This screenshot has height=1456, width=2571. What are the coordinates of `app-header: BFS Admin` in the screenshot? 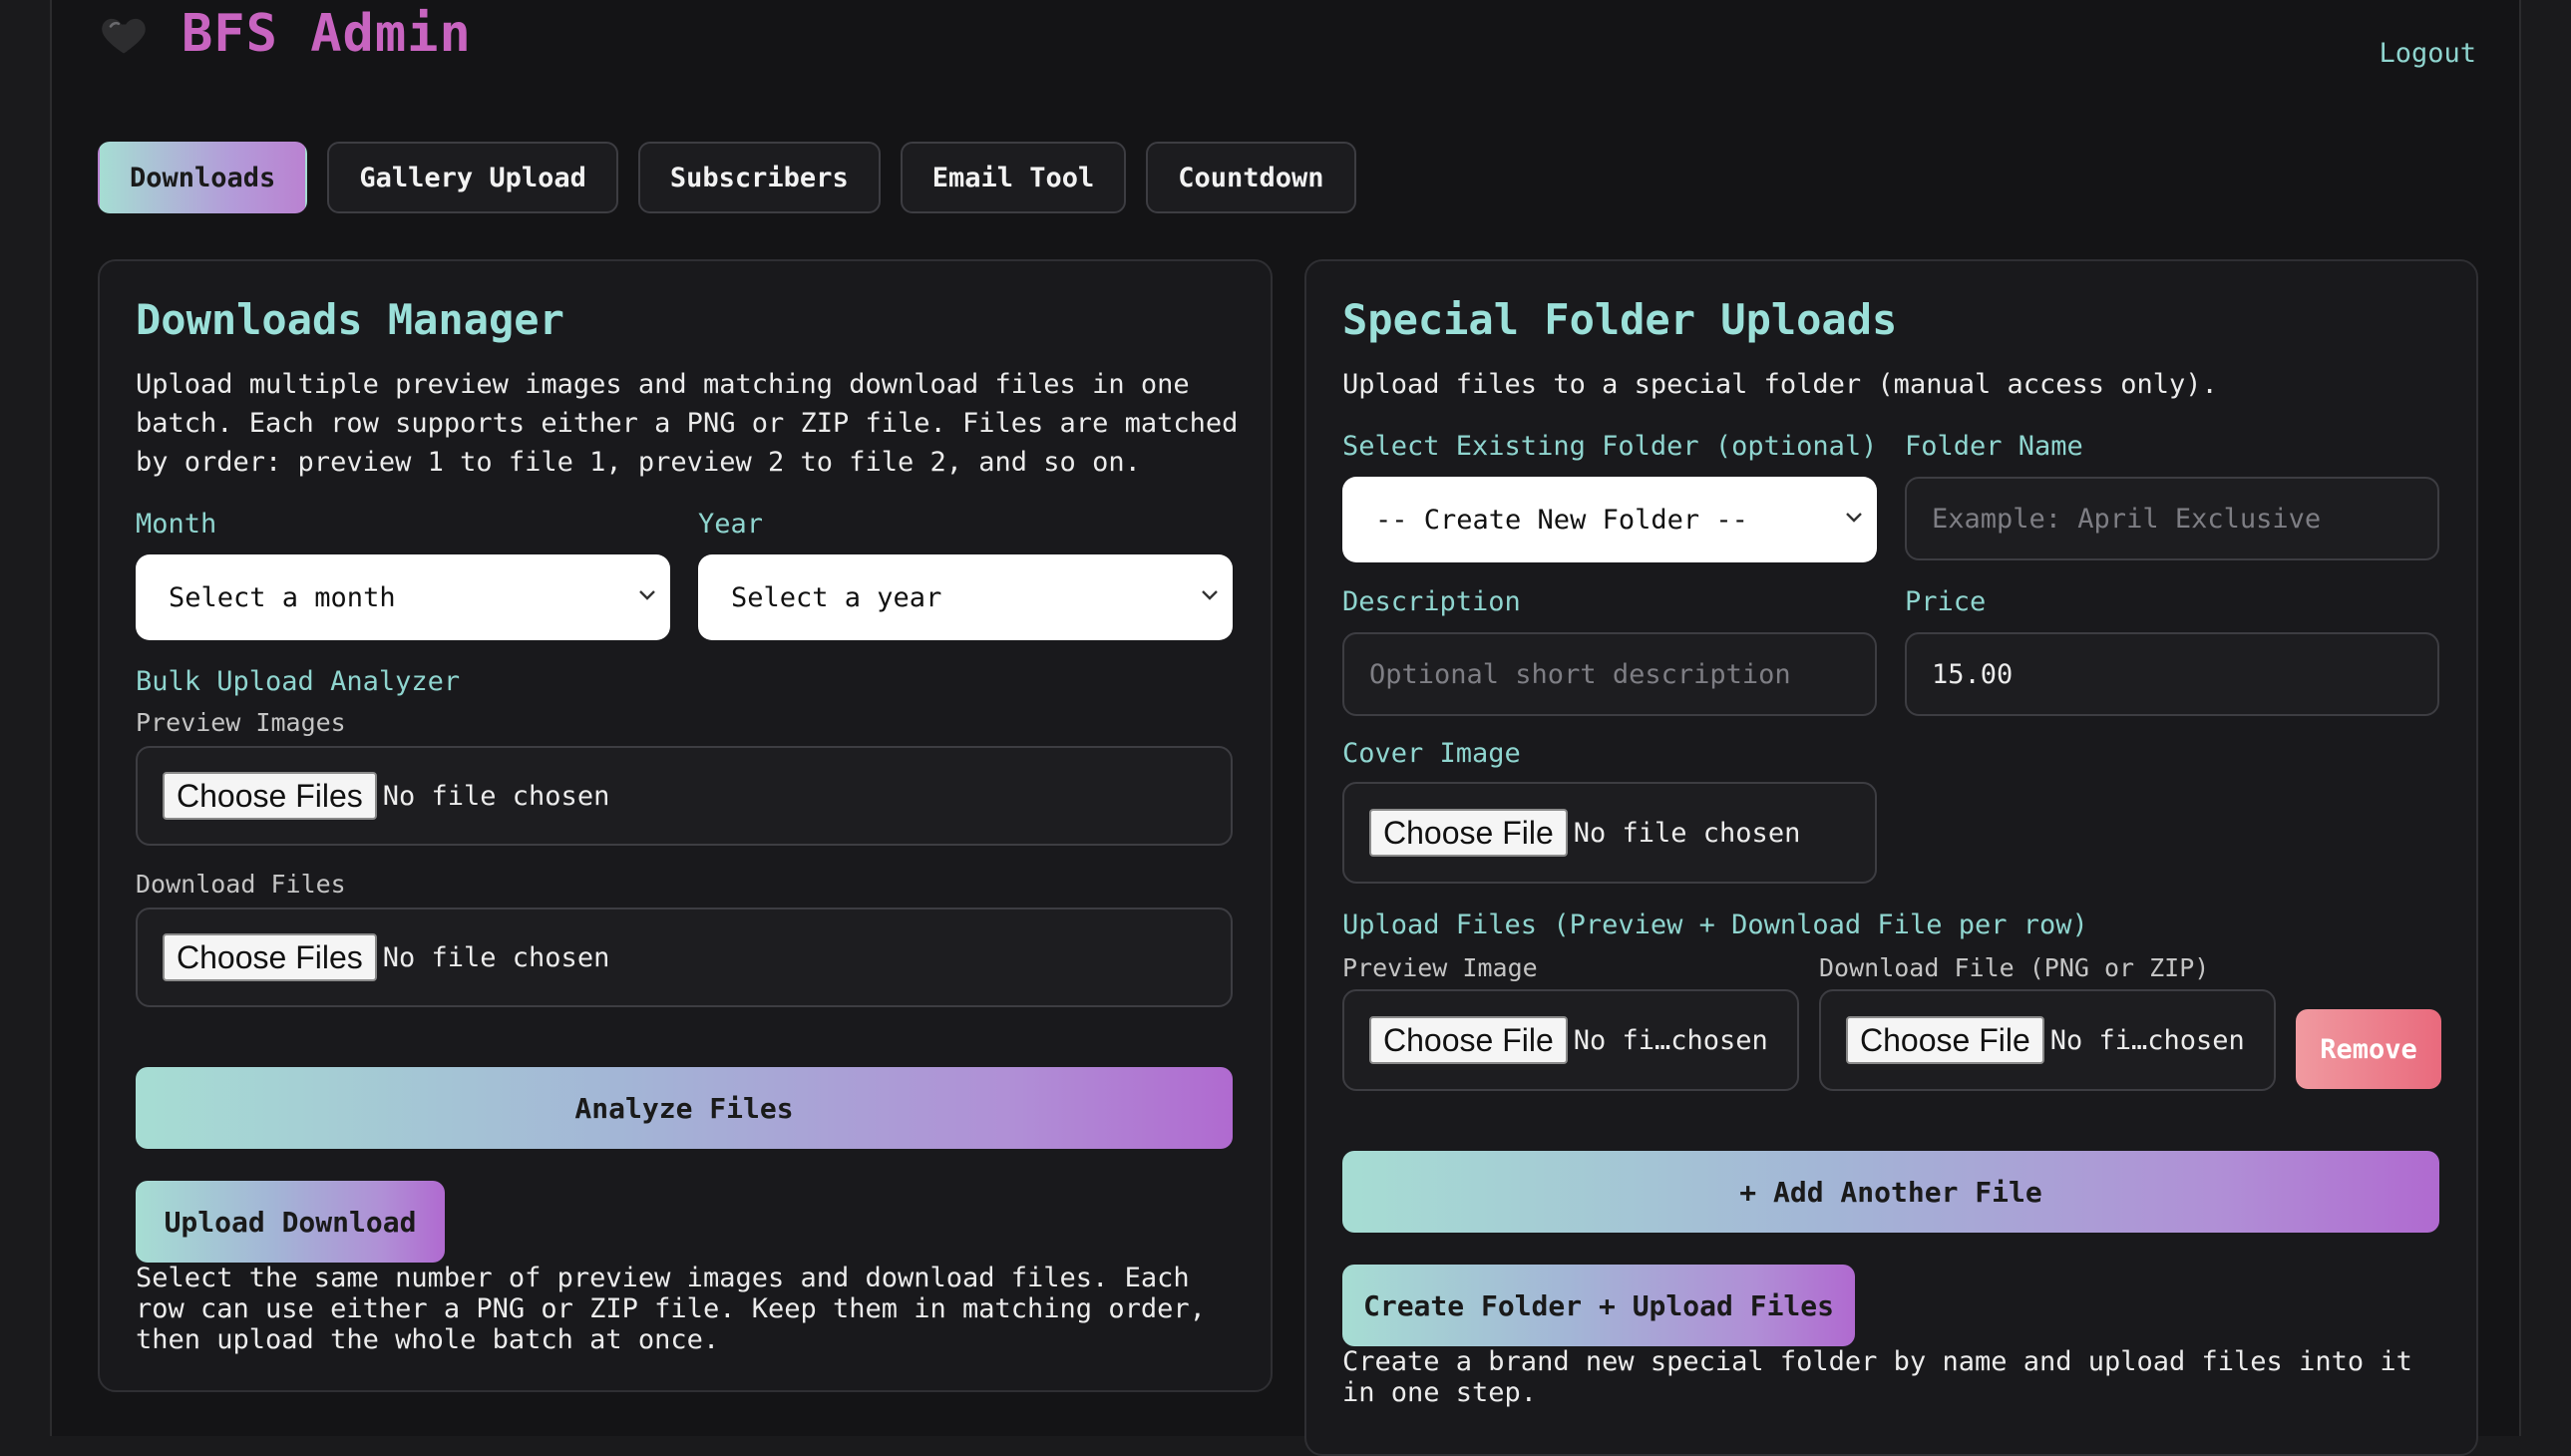 It's located at (285, 34).